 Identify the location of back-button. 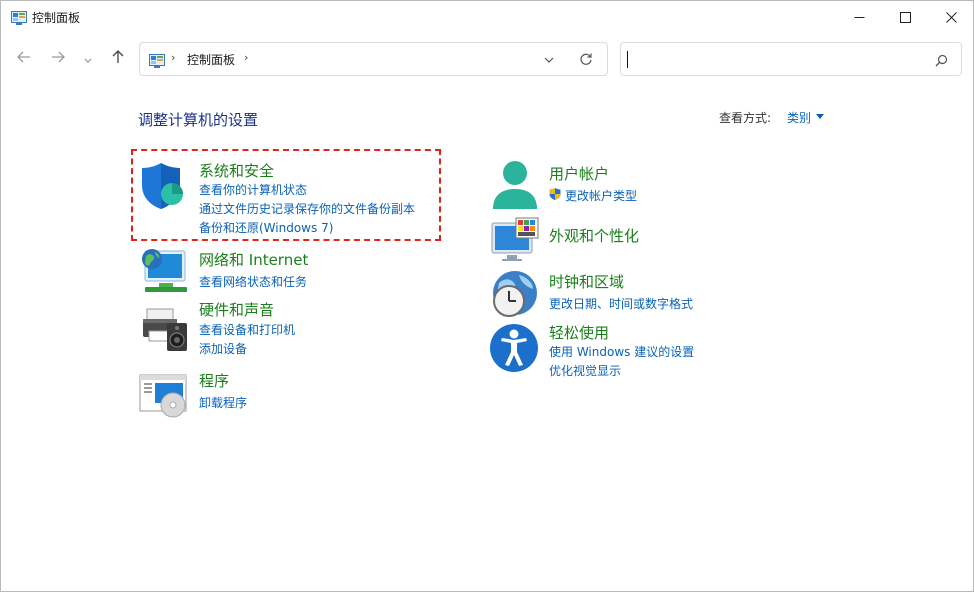
(24, 59).